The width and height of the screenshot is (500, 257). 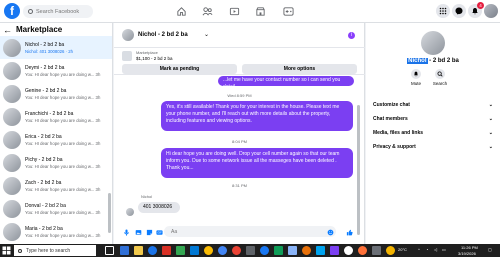 What do you see at coordinates (49, 51) in the screenshot?
I see `conversation-preview: Nichol: 401 3008026 · 2h` at bounding box center [49, 51].